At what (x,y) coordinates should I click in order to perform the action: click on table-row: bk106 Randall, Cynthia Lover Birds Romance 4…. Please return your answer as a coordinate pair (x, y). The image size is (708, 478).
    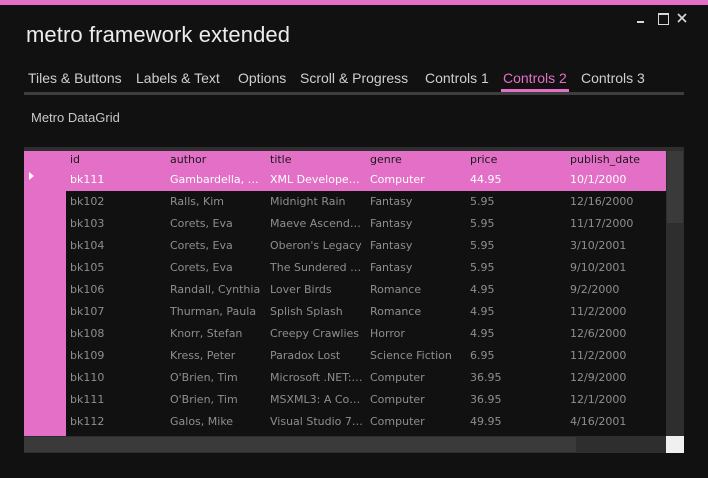
    Looking at the image, I should click on (366, 290).